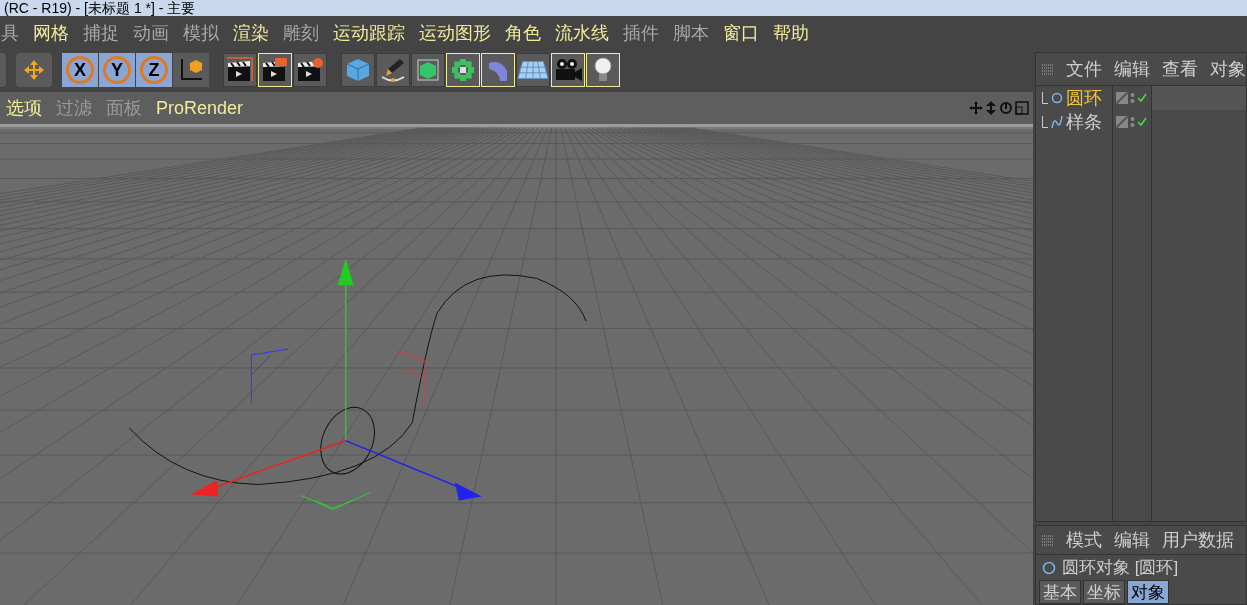  I want to click on zoom-icon, so click(991, 108).